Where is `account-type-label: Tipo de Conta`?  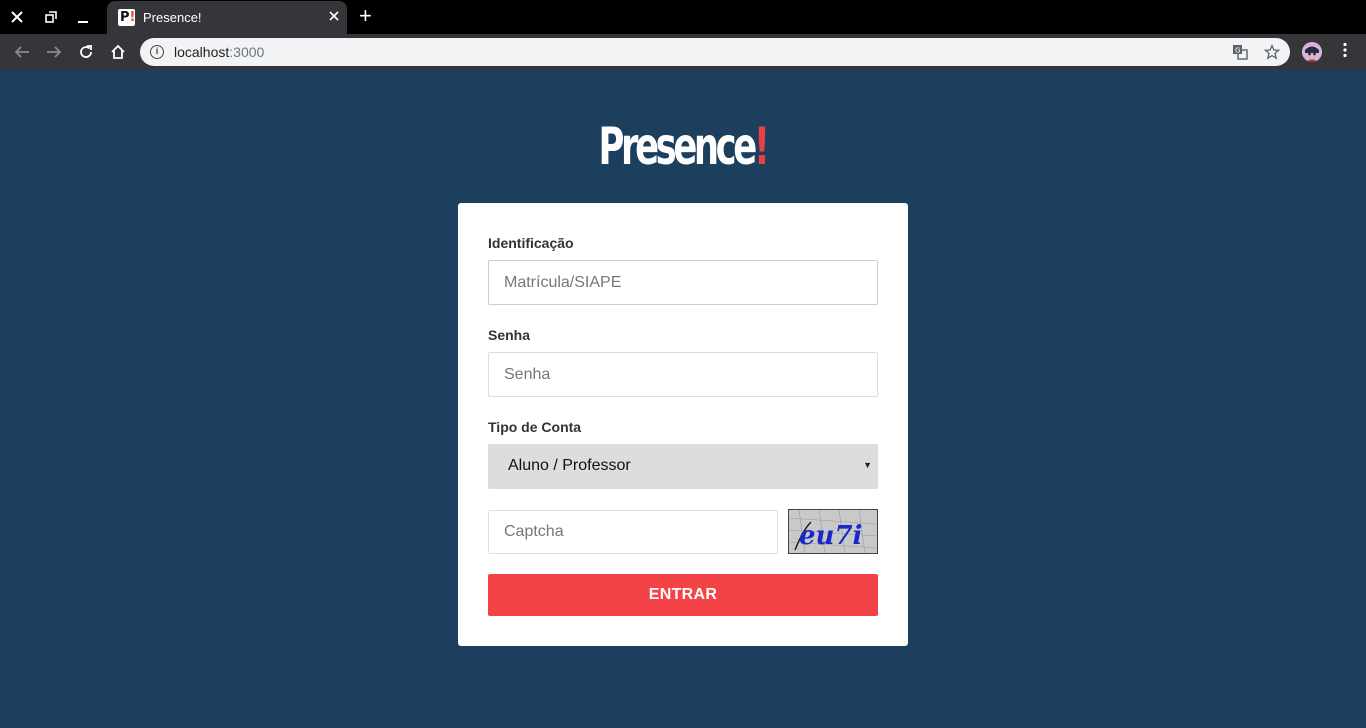 account-type-label: Tipo de Conta is located at coordinates (535, 427).